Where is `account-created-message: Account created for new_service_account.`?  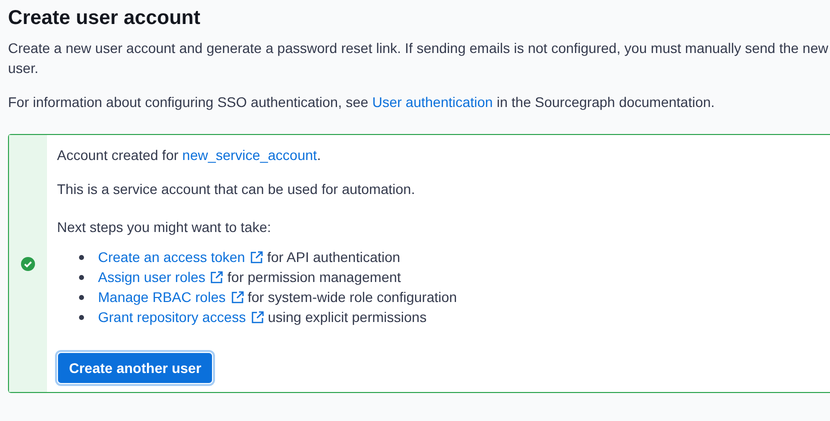
account-created-message: Account created for new_service_account. is located at coordinates (189, 155).